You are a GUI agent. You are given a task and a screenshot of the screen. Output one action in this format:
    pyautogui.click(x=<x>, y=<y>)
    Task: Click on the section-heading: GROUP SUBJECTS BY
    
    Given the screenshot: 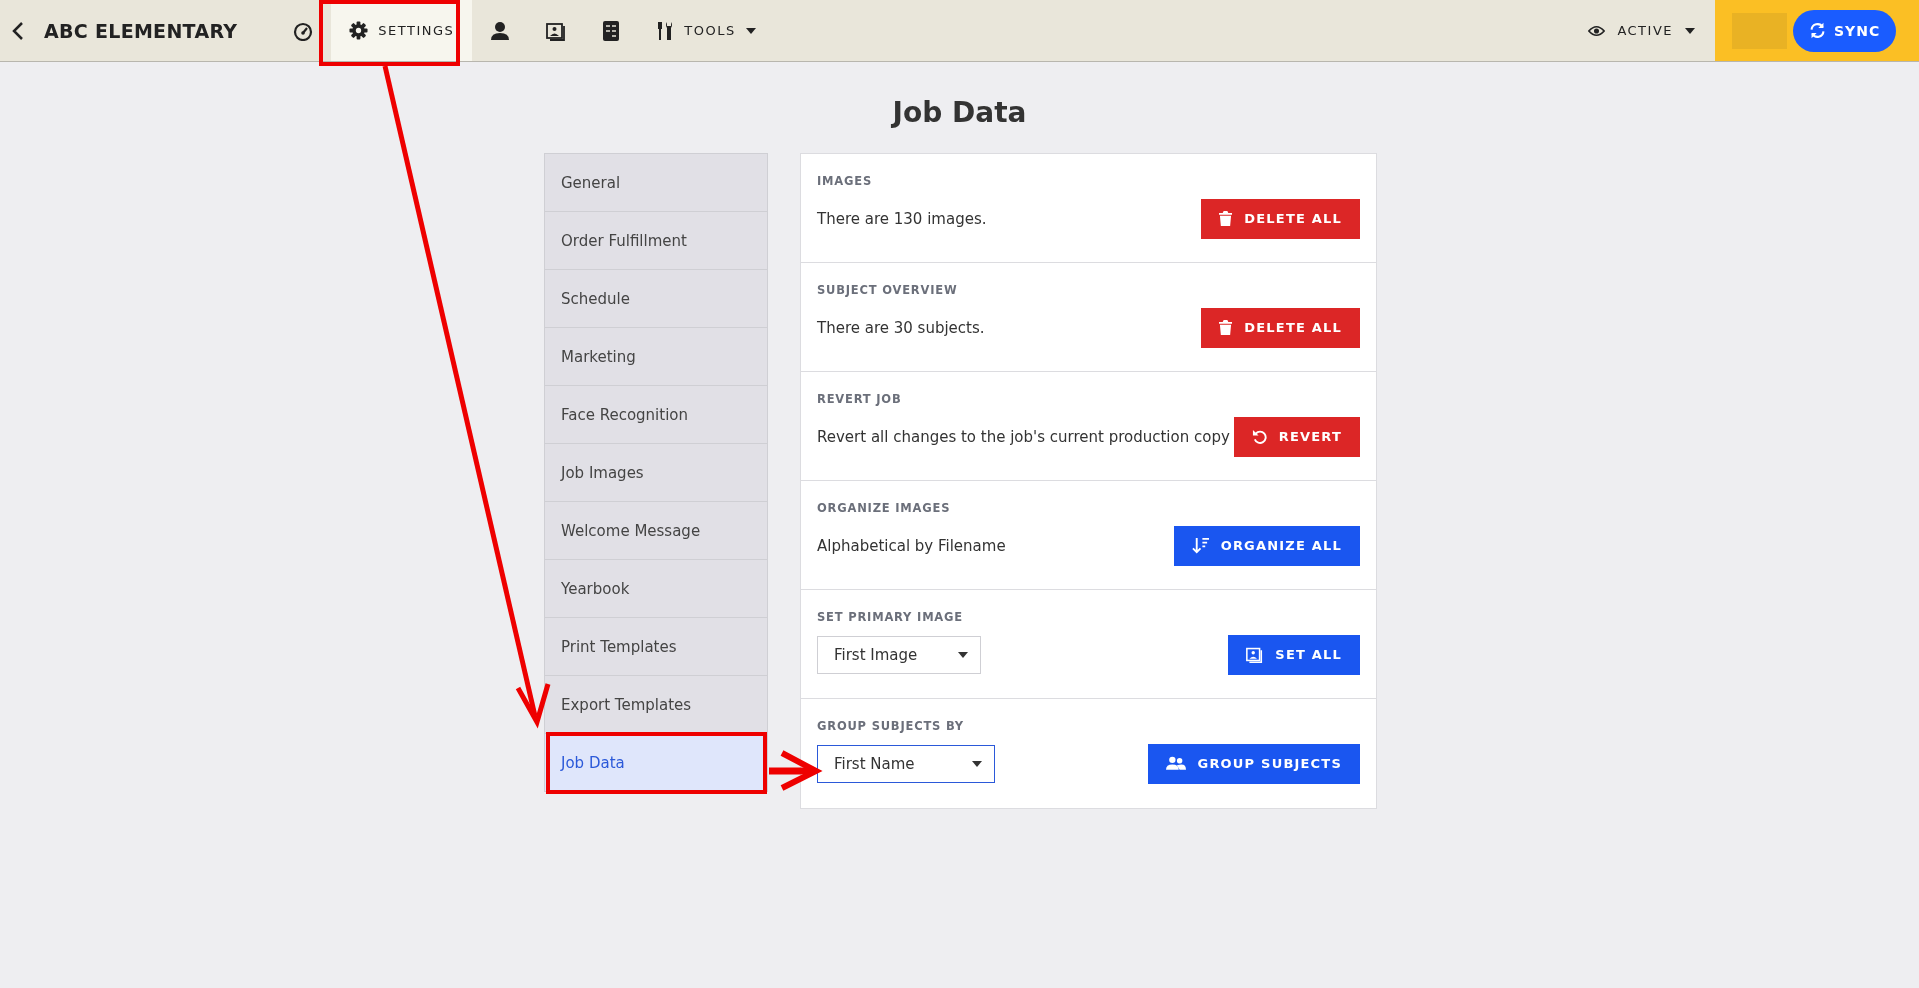 What is the action you would take?
    pyautogui.click(x=891, y=726)
    